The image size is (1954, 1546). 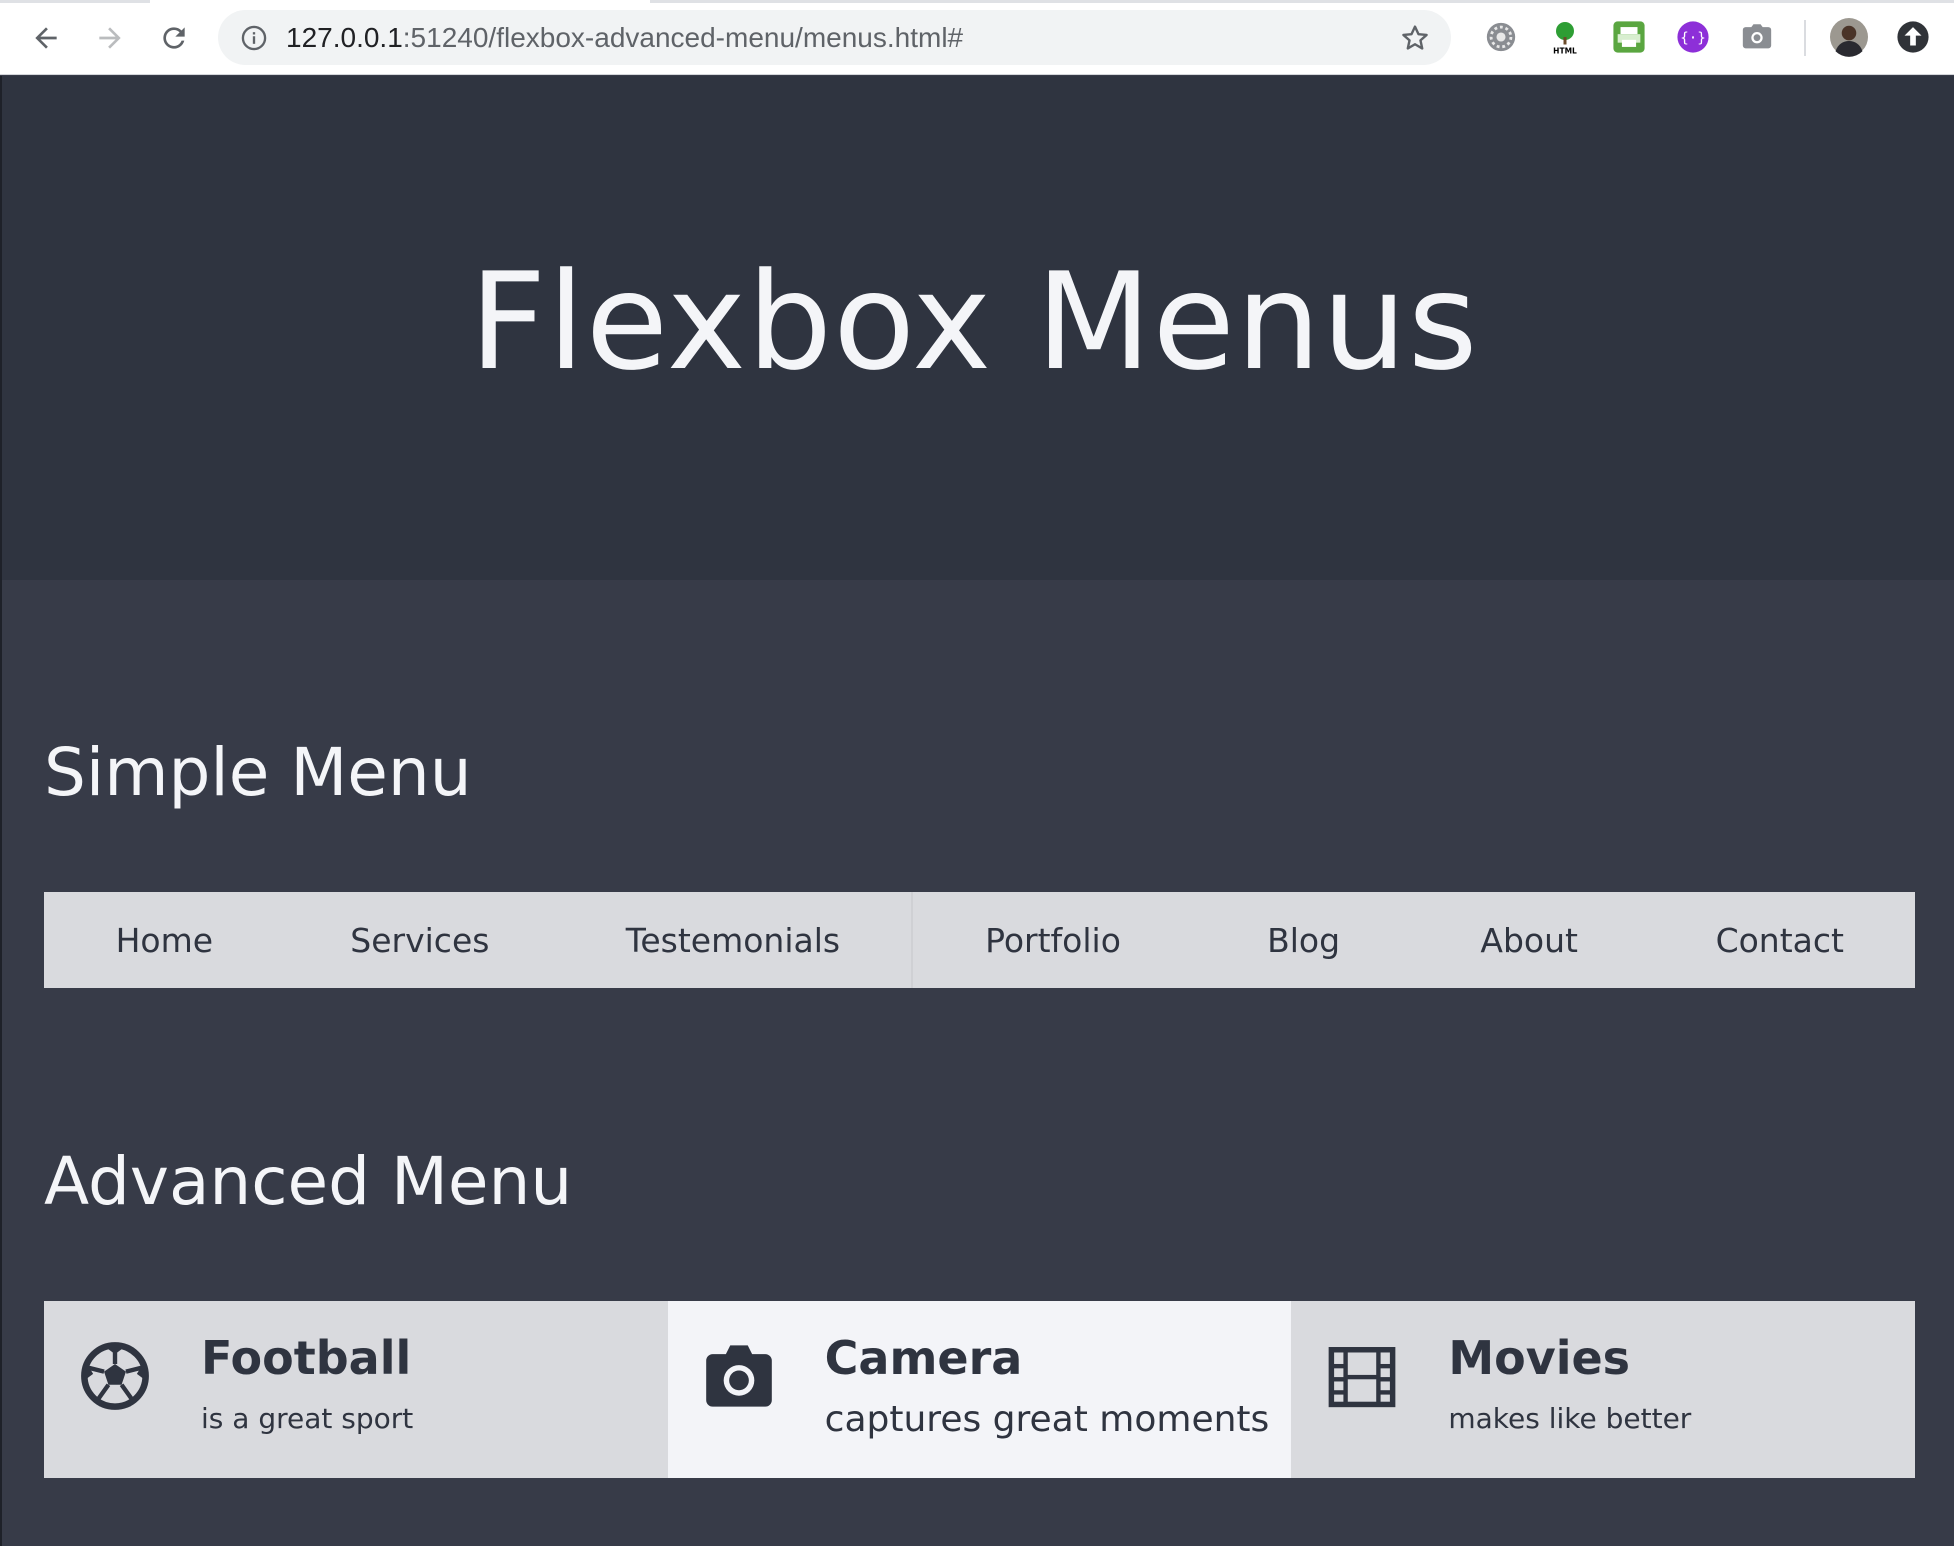 I want to click on camera-icon, so click(x=738, y=1376).